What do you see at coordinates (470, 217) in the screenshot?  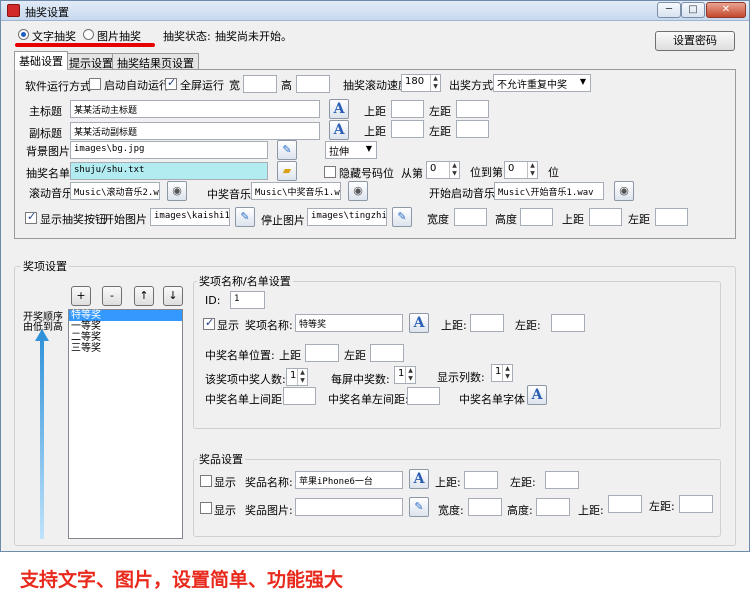 I see `btn-width-input` at bounding box center [470, 217].